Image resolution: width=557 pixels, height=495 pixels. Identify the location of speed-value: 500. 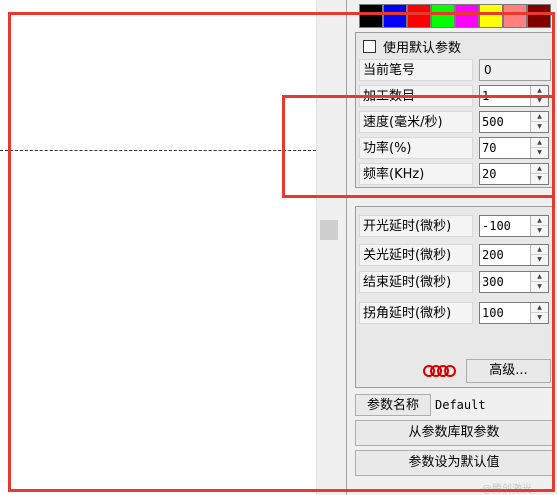
(493, 122).